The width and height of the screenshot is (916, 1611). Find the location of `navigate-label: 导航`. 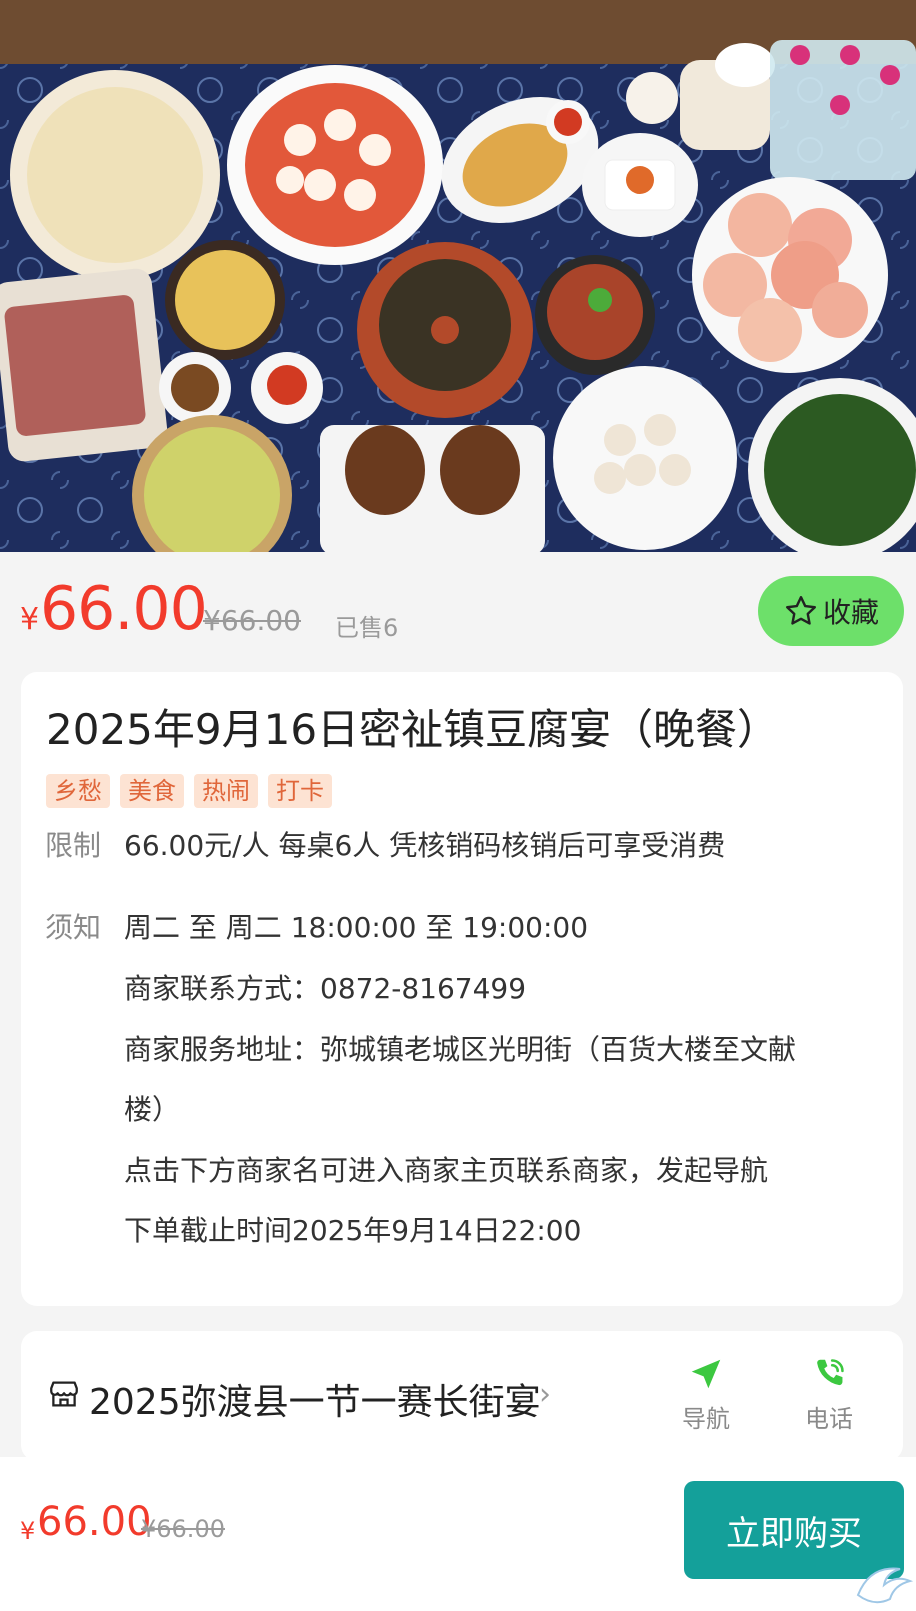

navigate-label: 导航 is located at coordinates (706, 1419).